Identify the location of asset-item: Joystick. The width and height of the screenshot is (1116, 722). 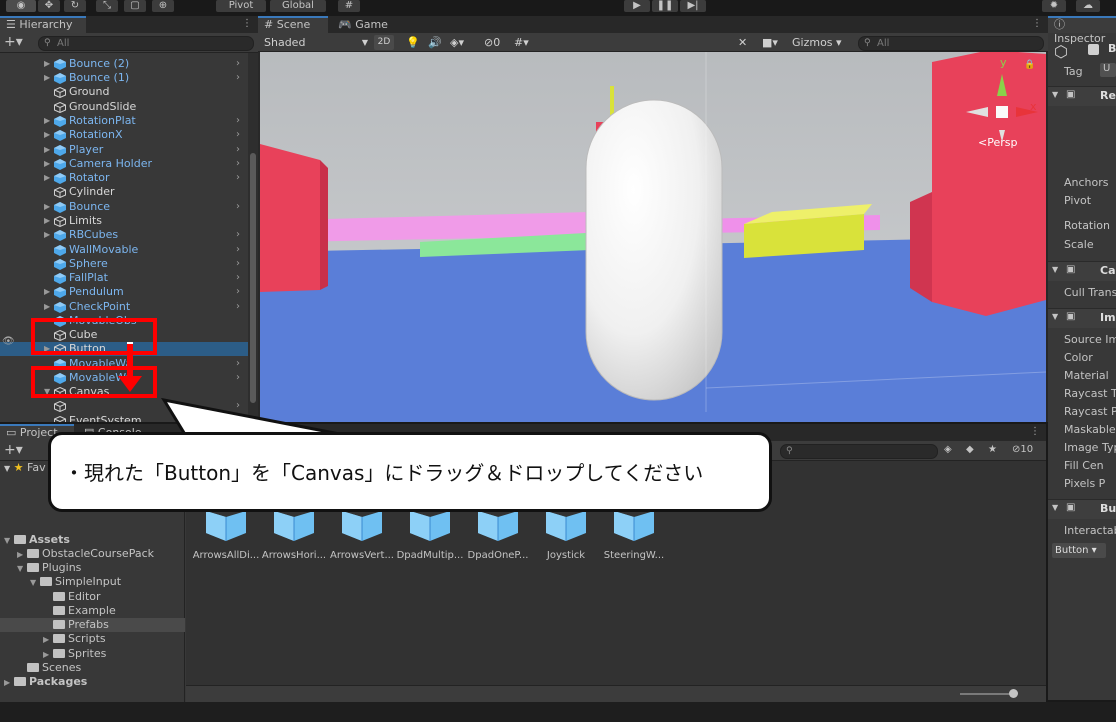
(566, 536).